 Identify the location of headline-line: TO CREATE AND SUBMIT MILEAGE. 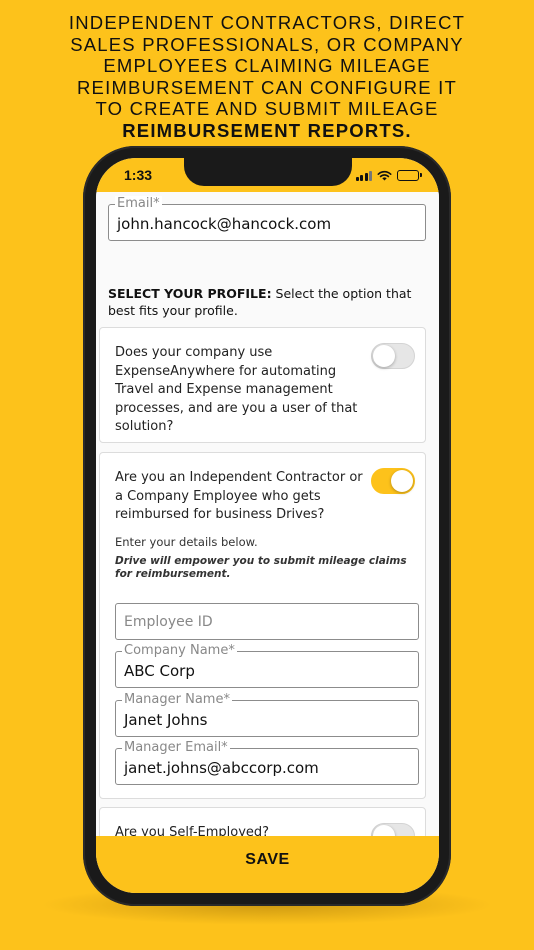
(267, 108).